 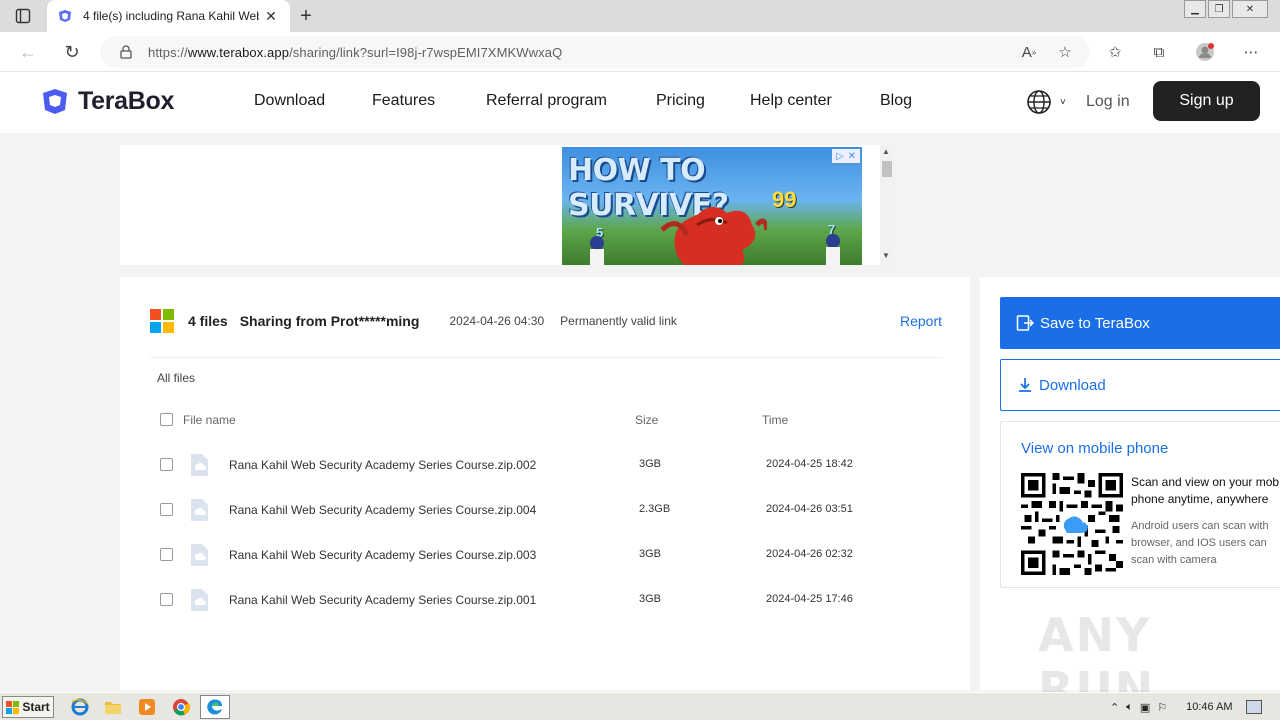 What do you see at coordinates (1095, 323) in the screenshot?
I see `save-label: Save to TeraBox` at bounding box center [1095, 323].